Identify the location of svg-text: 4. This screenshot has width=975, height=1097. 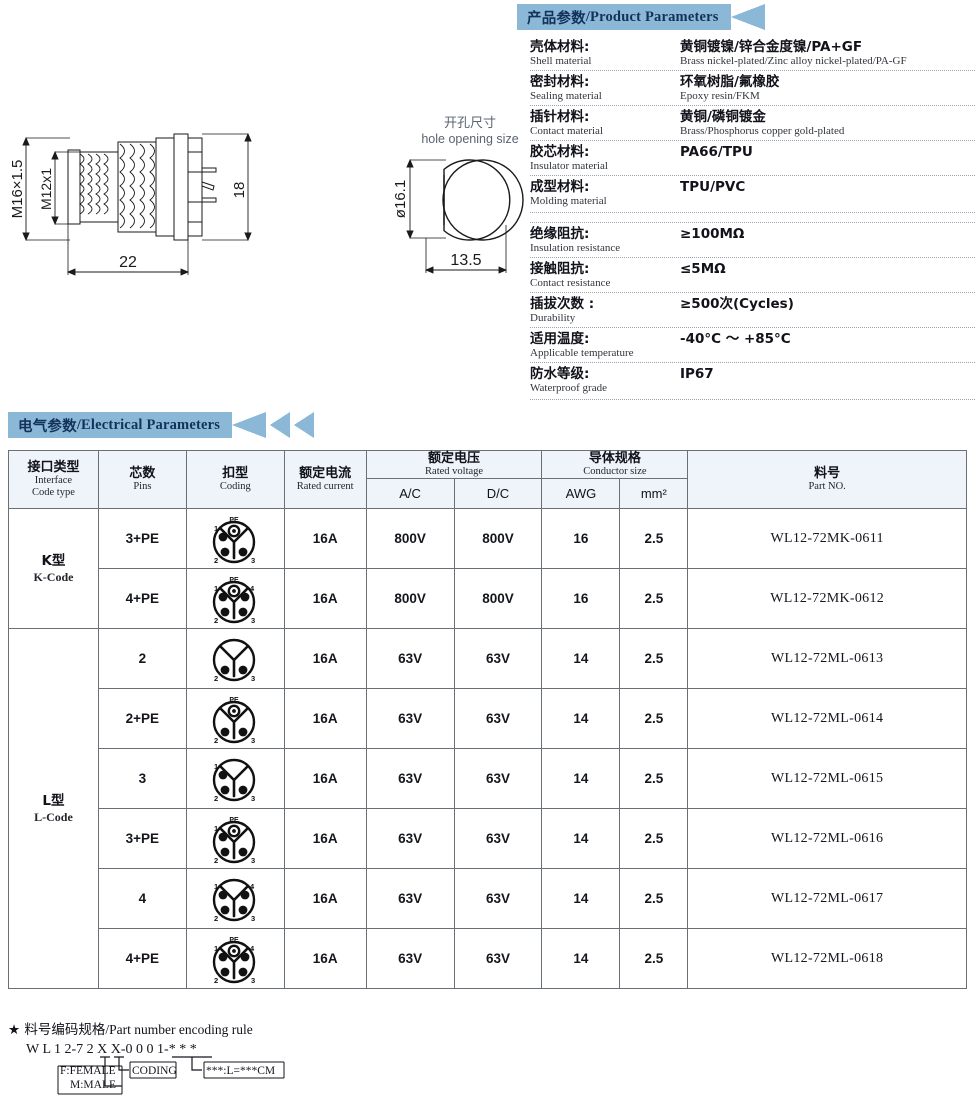
(252, 886).